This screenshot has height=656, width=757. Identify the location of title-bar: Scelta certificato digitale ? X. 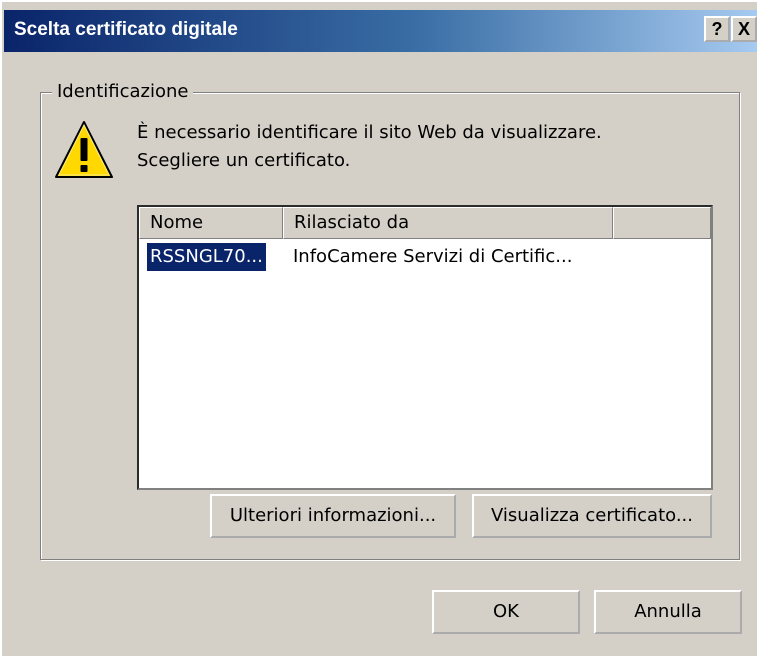
(380, 31).